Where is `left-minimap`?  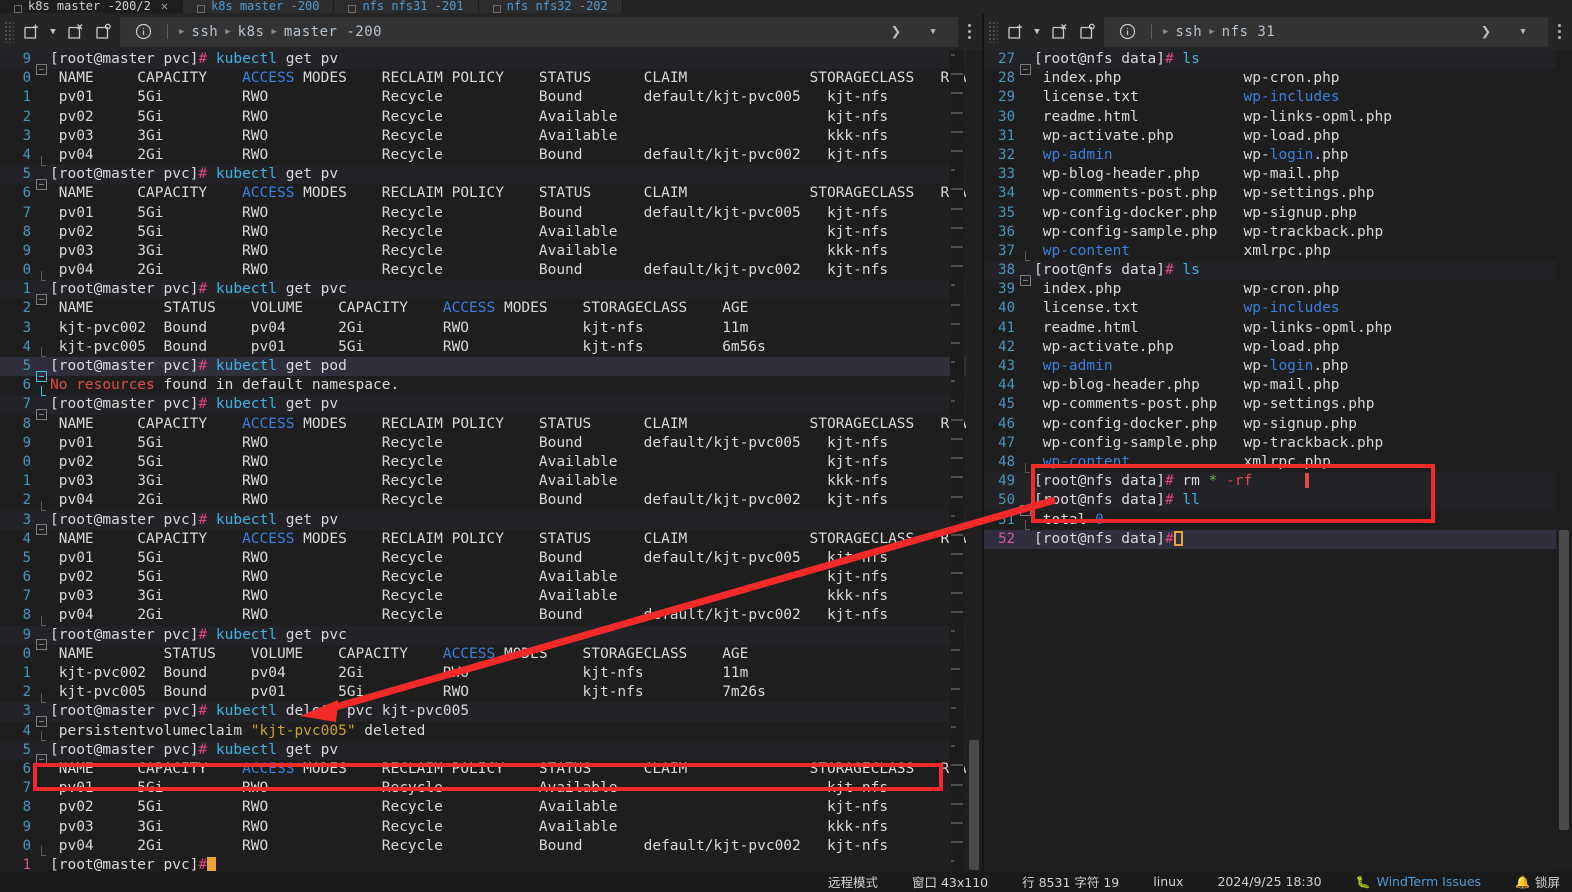
left-minimap is located at coordinates (957, 460).